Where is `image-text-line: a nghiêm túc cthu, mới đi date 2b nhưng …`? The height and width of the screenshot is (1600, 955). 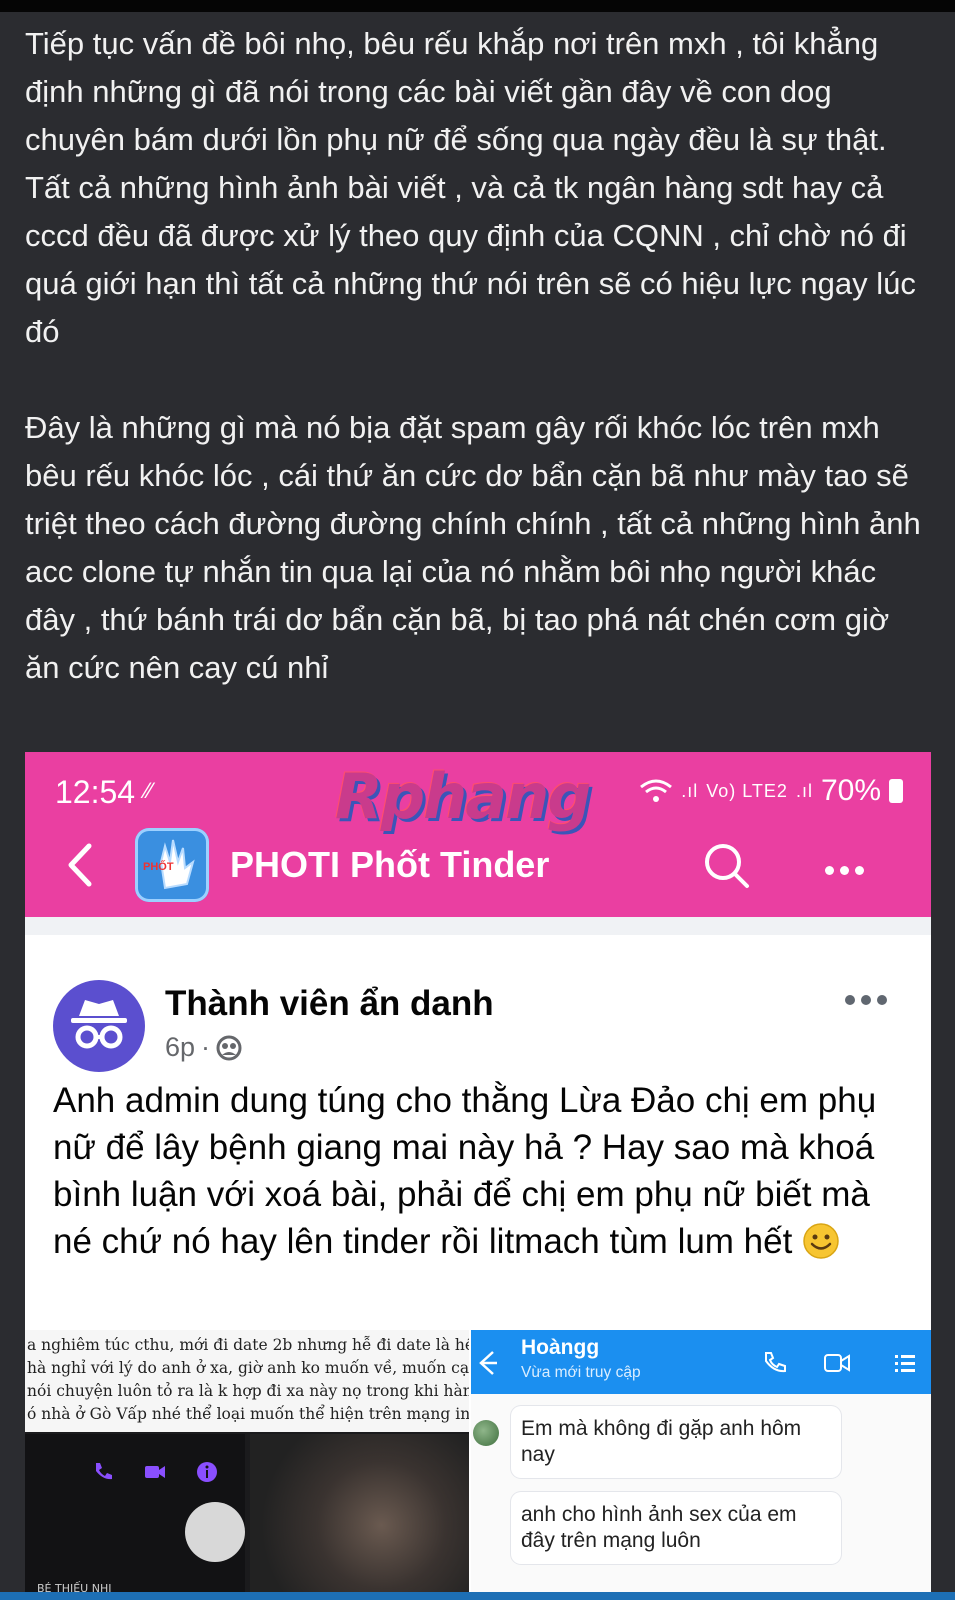 image-text-line: a nghiêm túc cthu, mới đi date 2b nhưng … is located at coordinates (248, 1345).